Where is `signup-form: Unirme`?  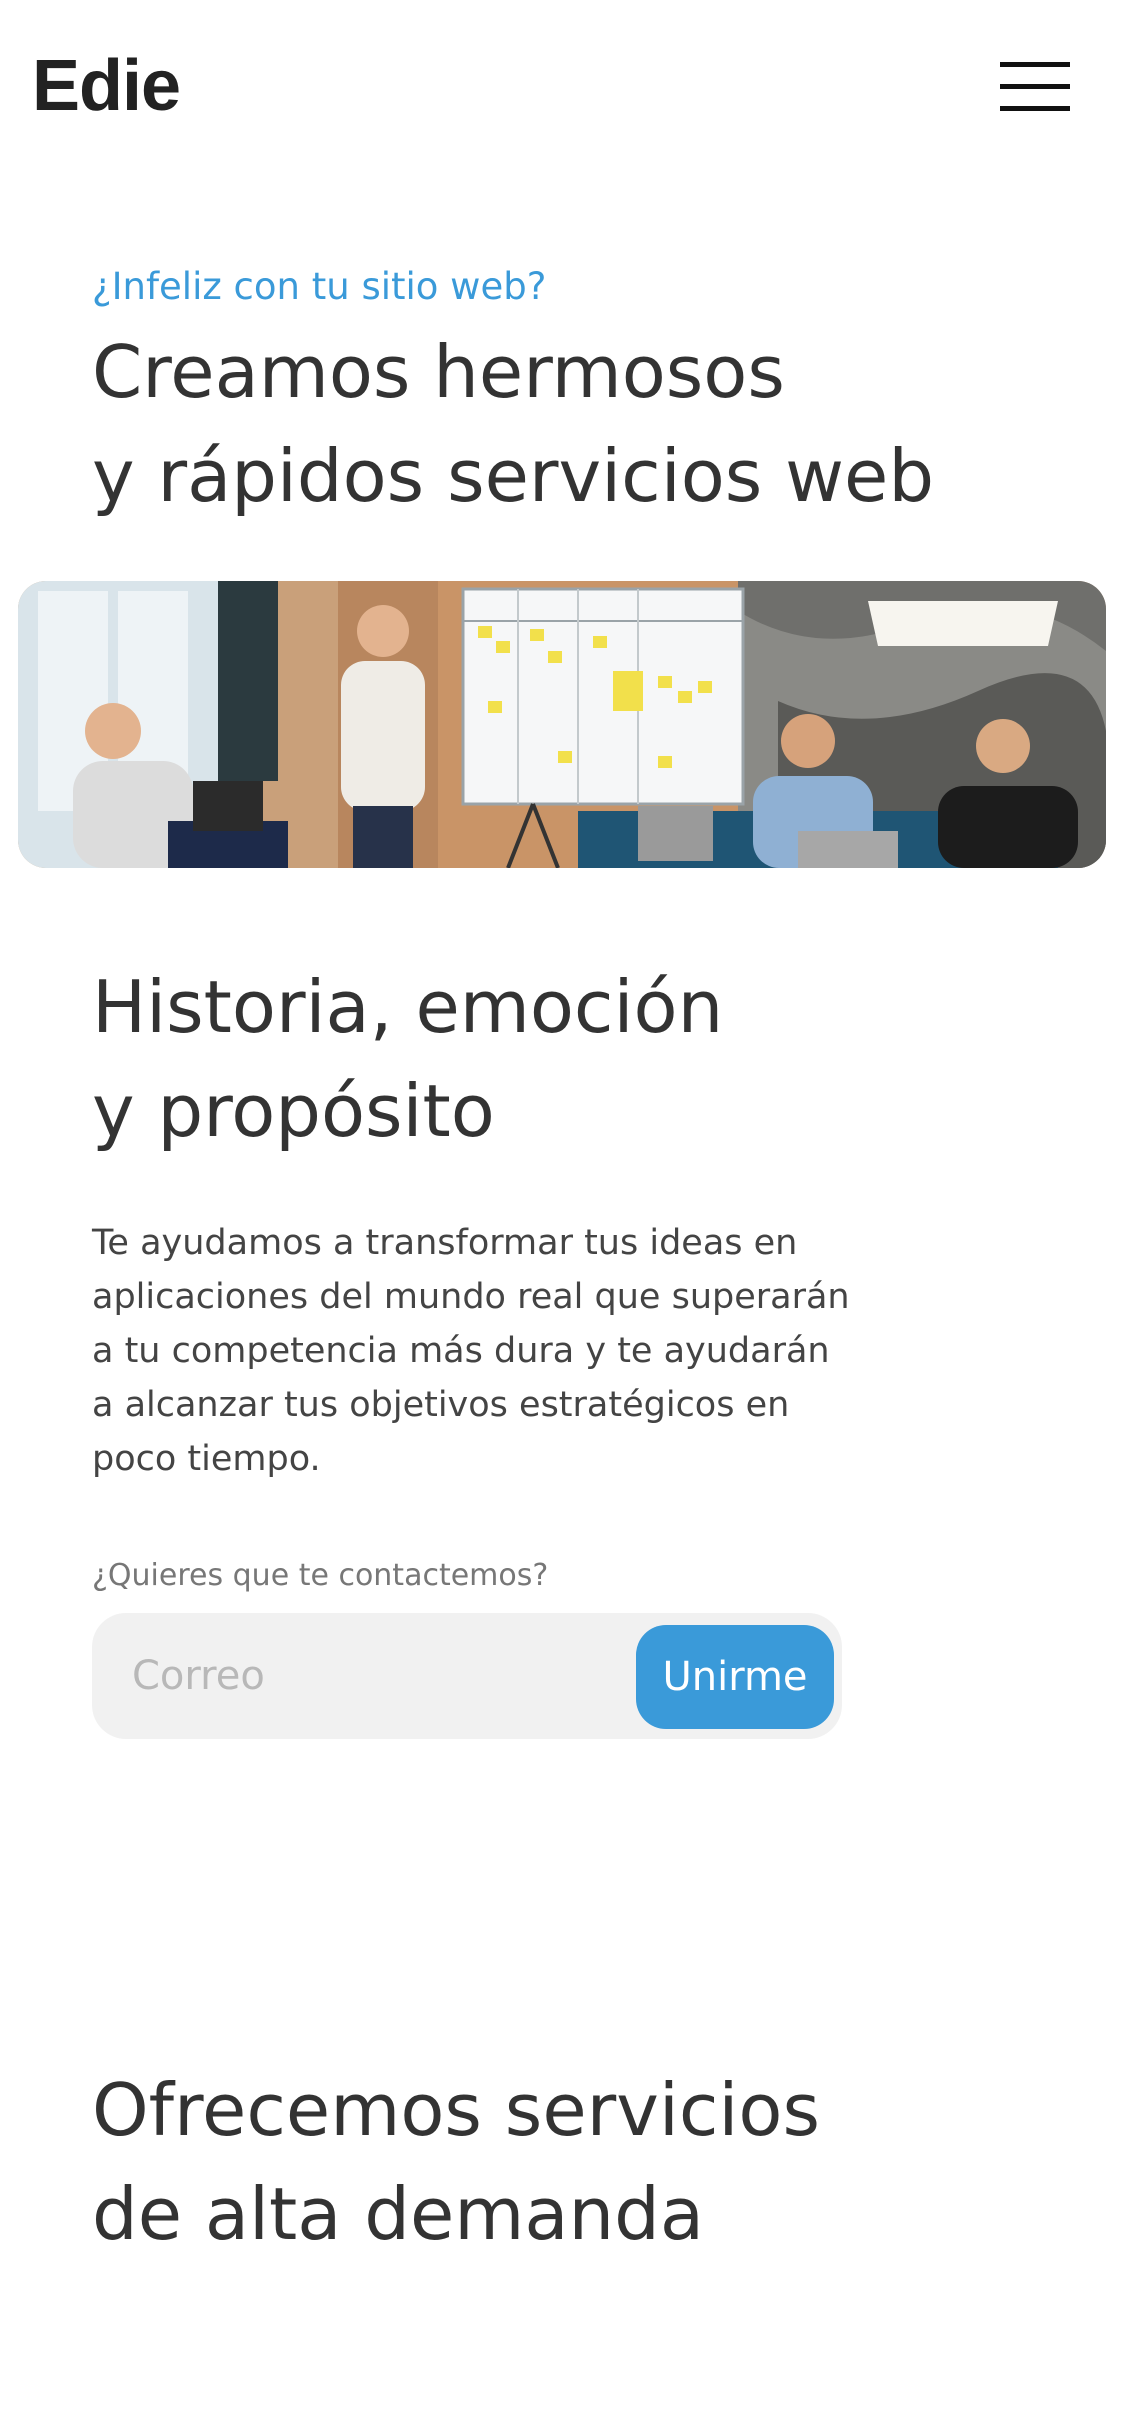
signup-form: Unirme is located at coordinates (467, 1676).